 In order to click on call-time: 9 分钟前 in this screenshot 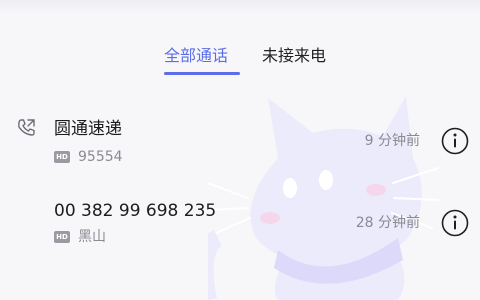, I will do `click(392, 141)`.